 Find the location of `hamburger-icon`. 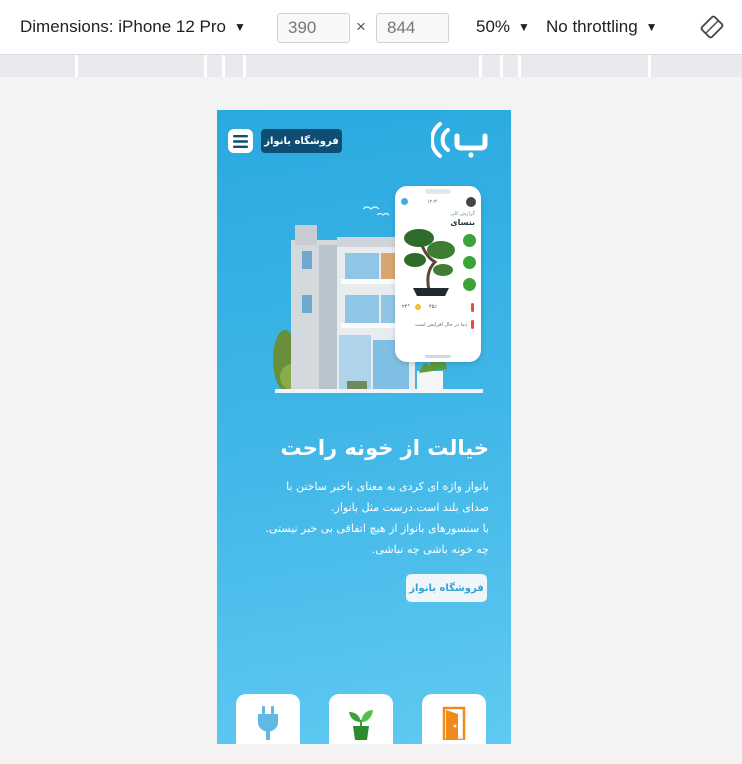

hamburger-icon is located at coordinates (240, 141).